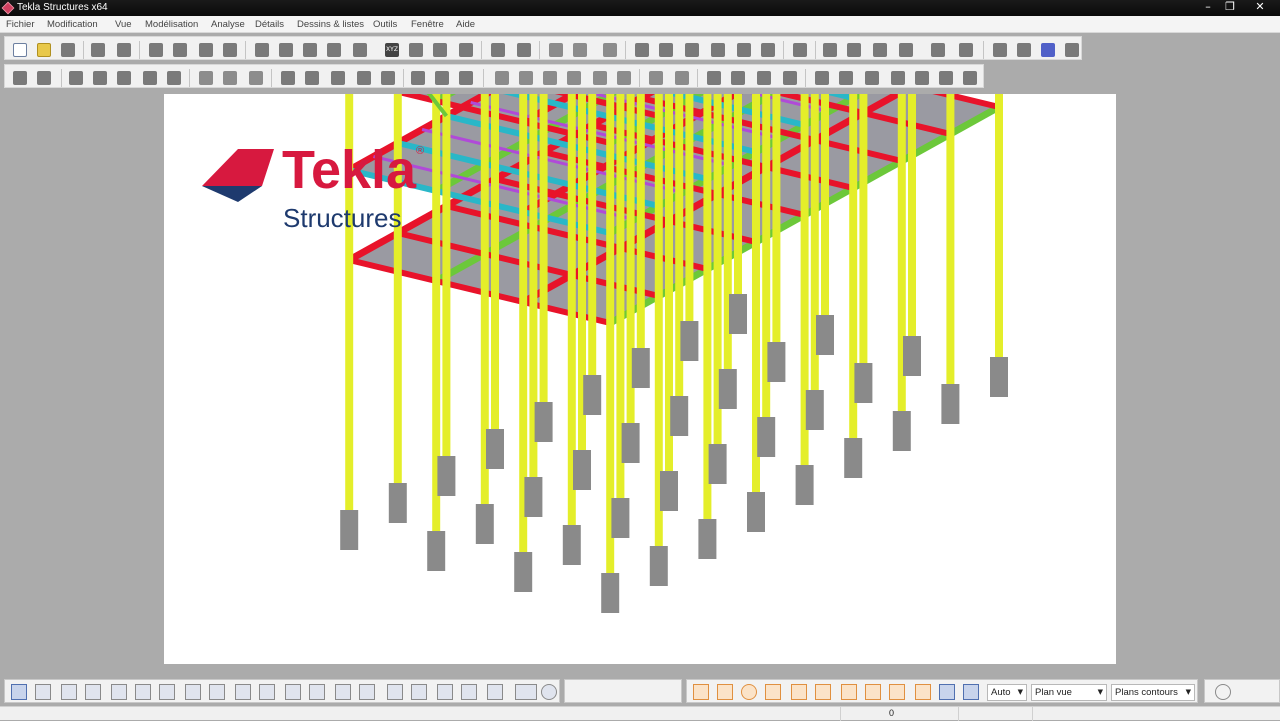 This screenshot has height=721, width=1280. What do you see at coordinates (230, 78) in the screenshot?
I see `rebar-group-icon` at bounding box center [230, 78].